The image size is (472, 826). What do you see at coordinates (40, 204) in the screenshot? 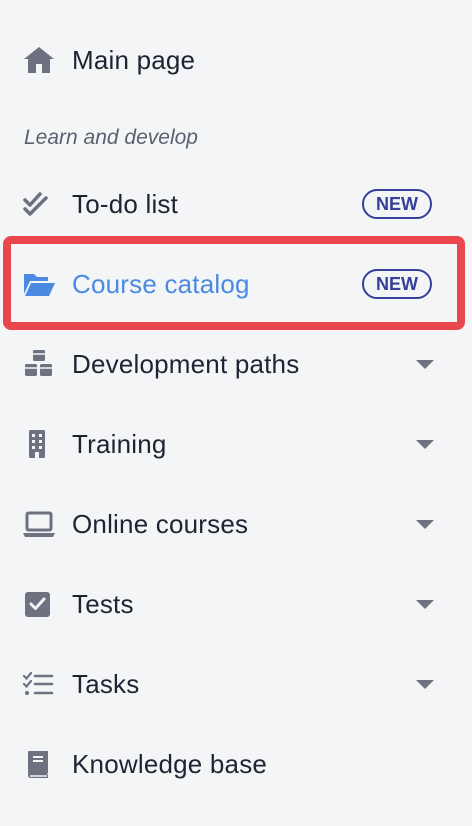
I see `double-check-icon` at bounding box center [40, 204].